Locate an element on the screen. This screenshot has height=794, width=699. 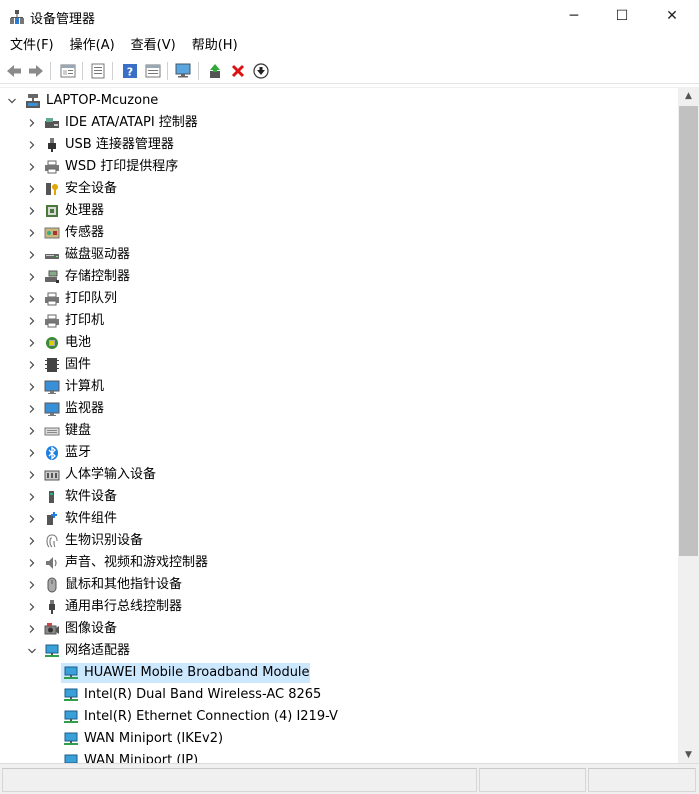
usb-connector-icon is located at coordinates (52, 145).